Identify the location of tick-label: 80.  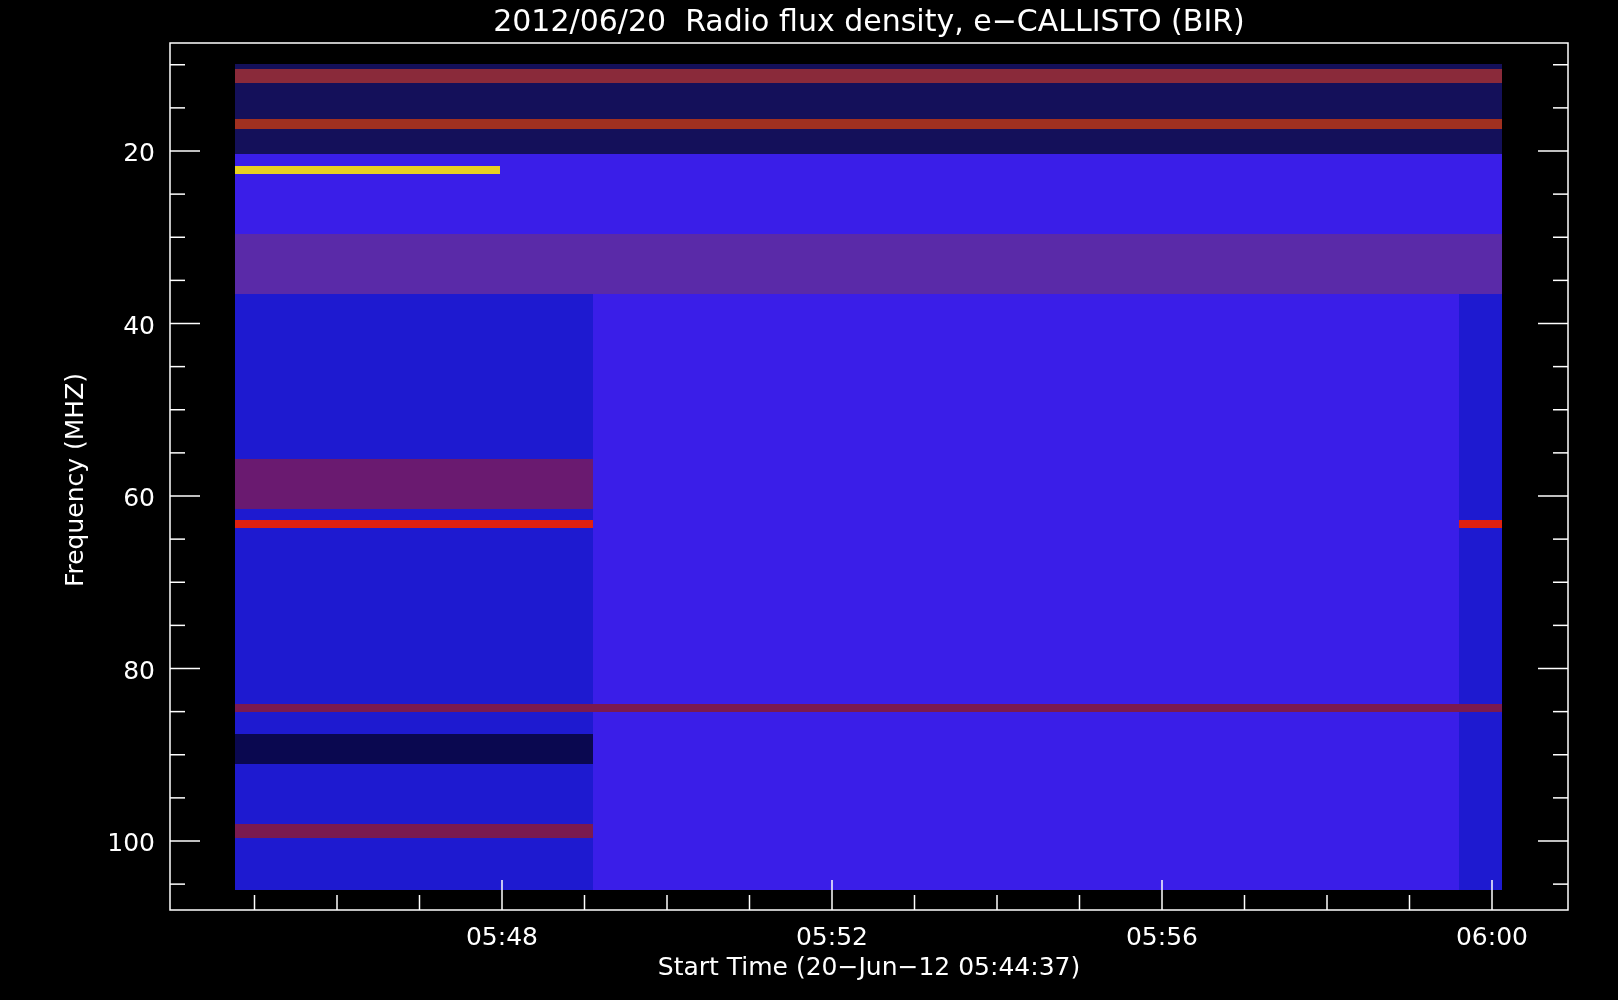
(139, 670).